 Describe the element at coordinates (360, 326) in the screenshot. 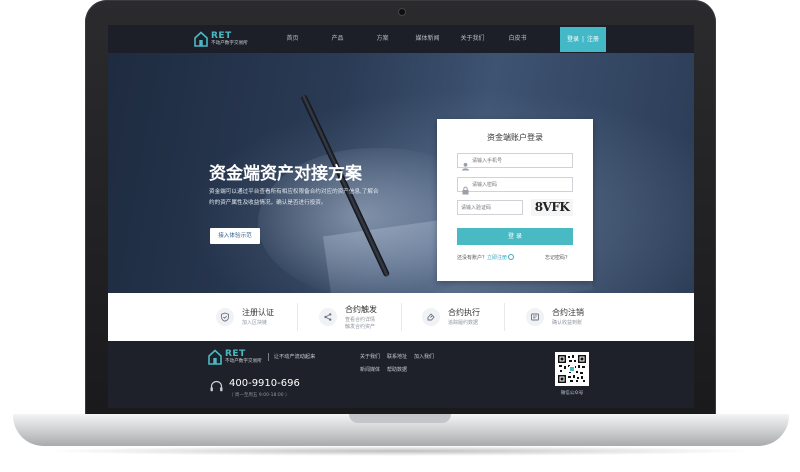

I see `feature-subtitle: 触发合约资产` at that location.